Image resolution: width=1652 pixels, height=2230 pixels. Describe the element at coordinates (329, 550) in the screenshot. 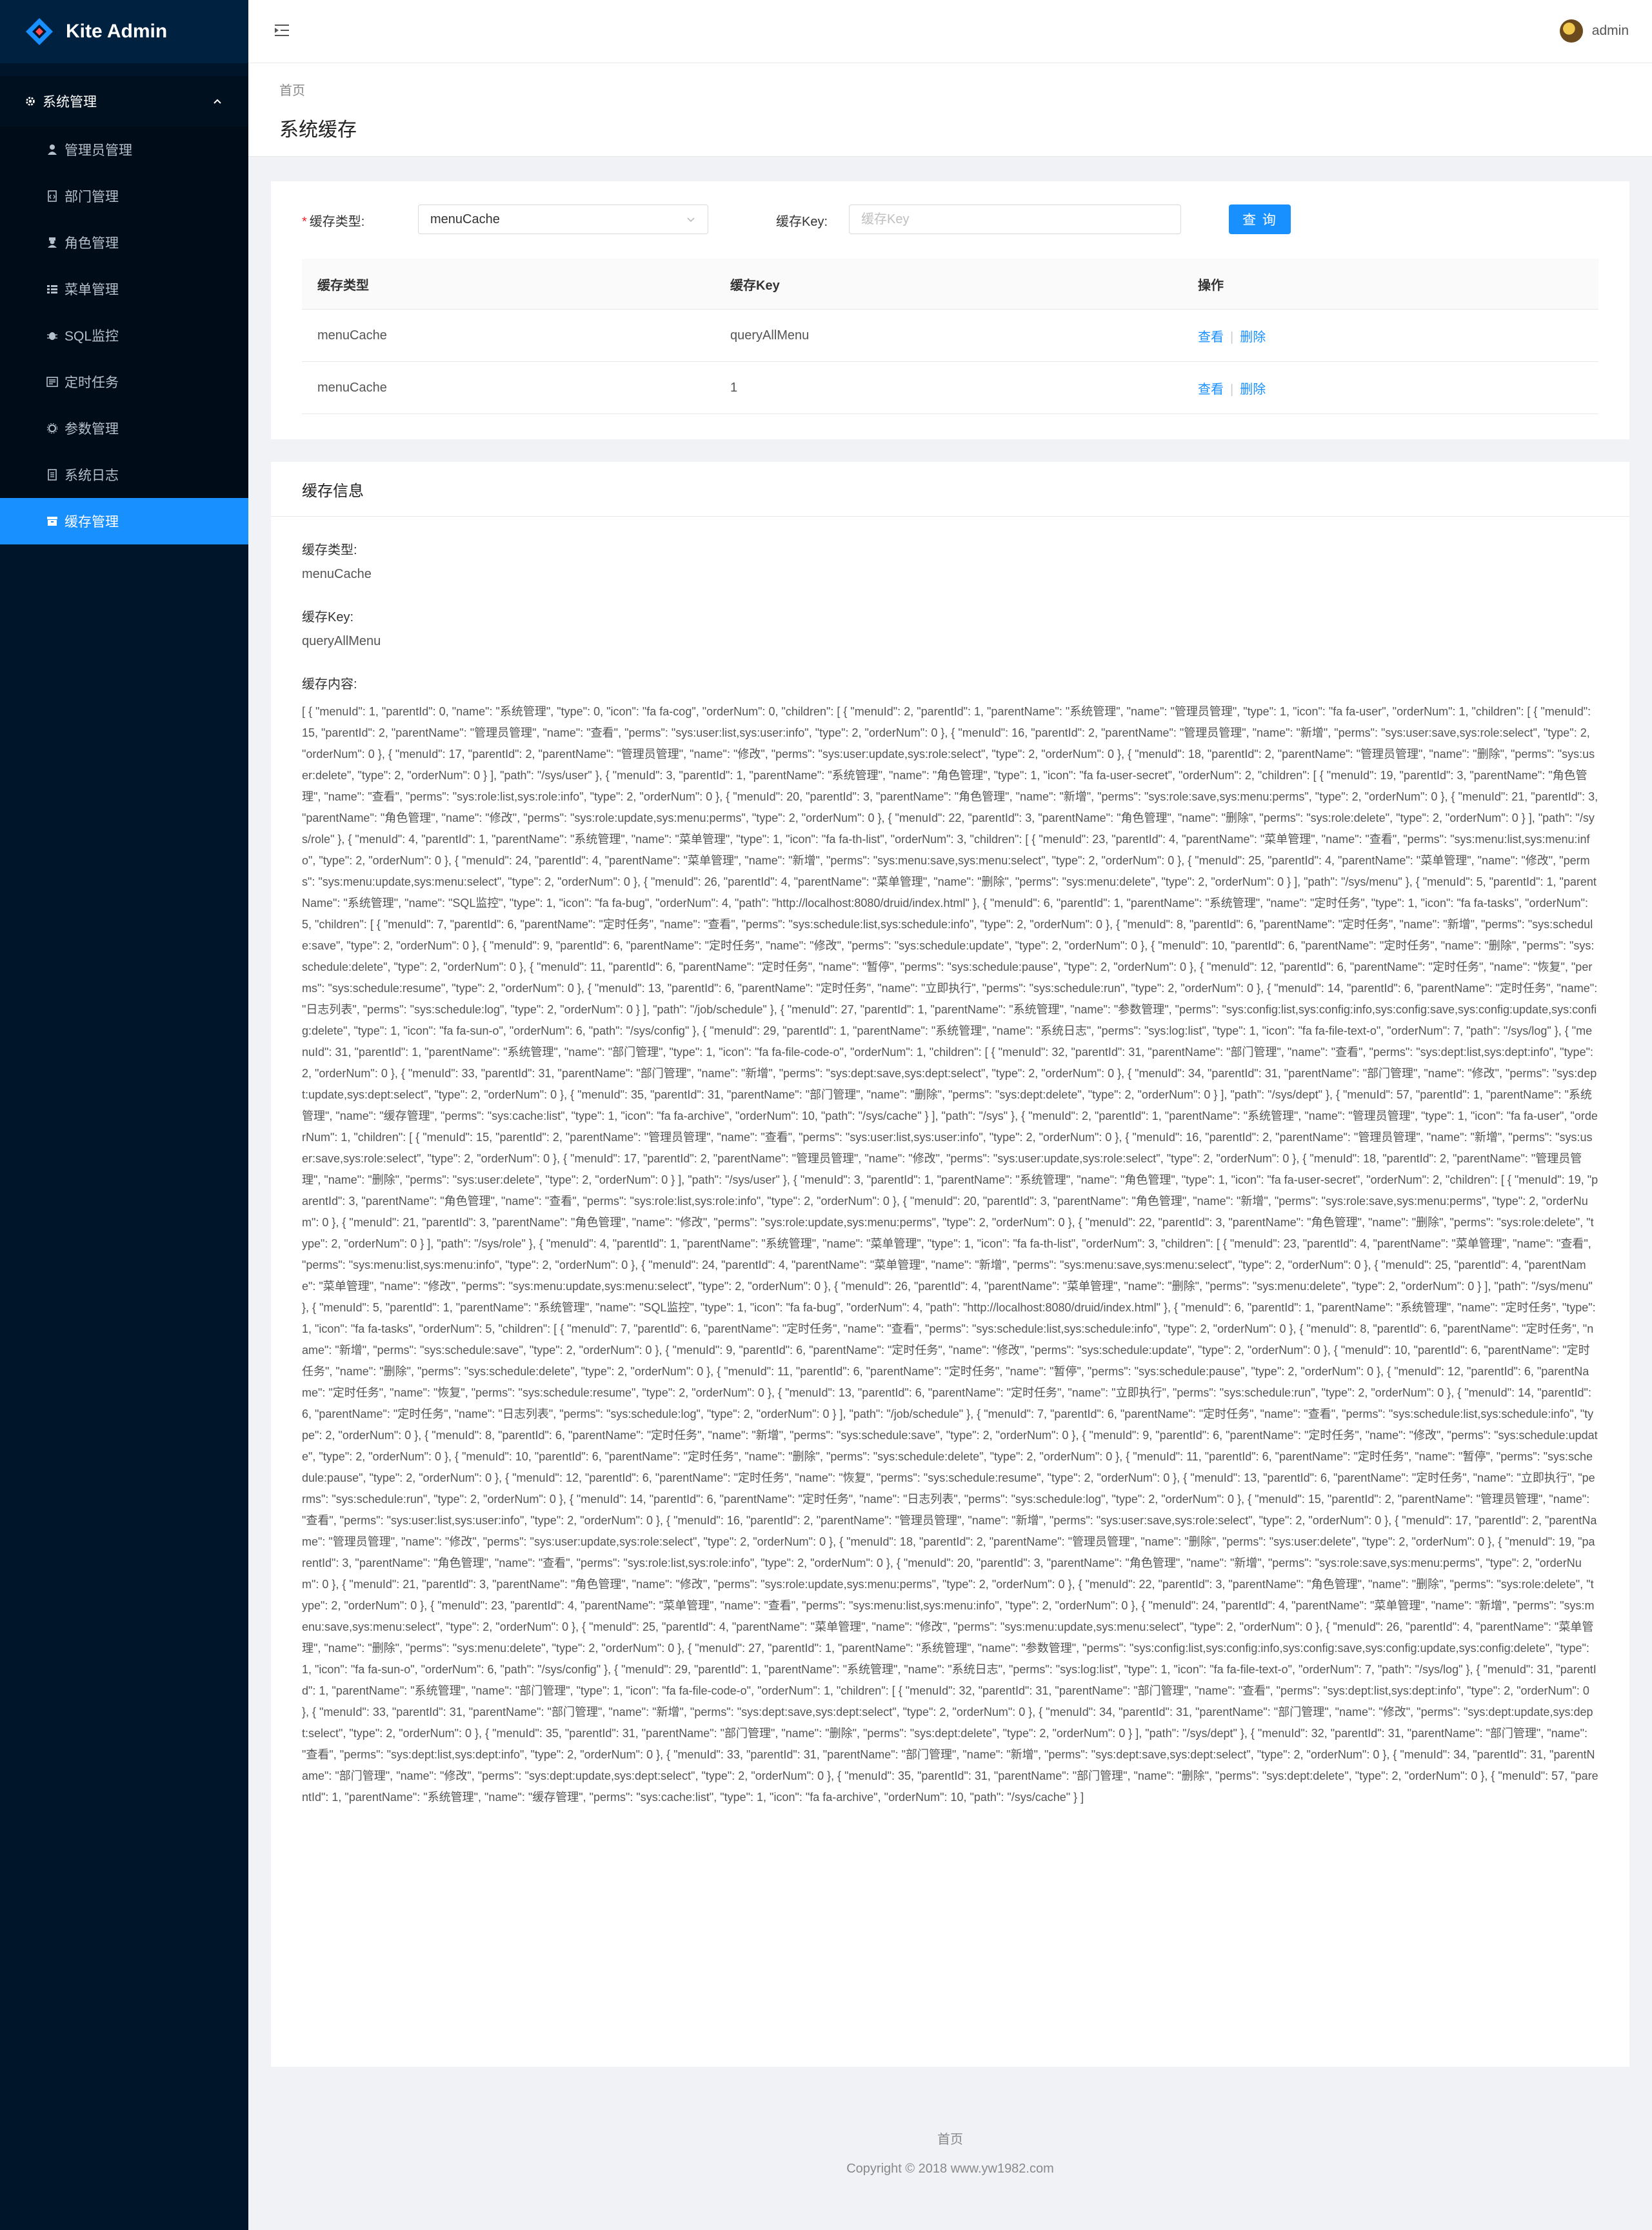

I see `info-type-label: 缓存类型:` at that location.